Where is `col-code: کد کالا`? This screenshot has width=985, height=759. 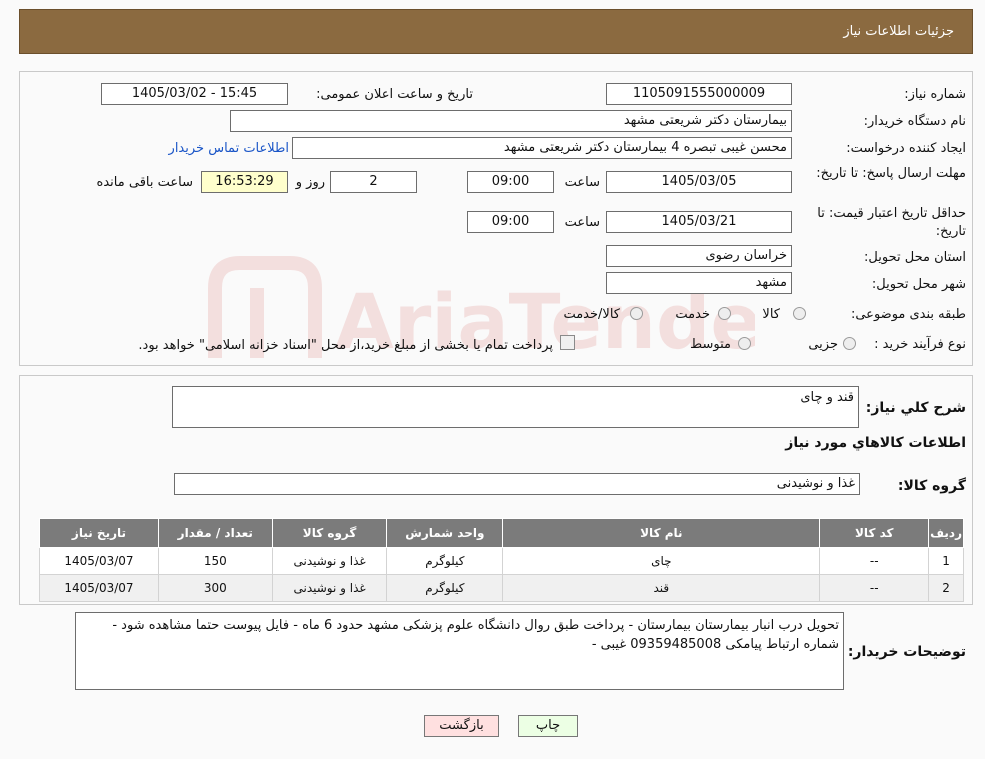 col-code: کد کالا is located at coordinates (874, 533).